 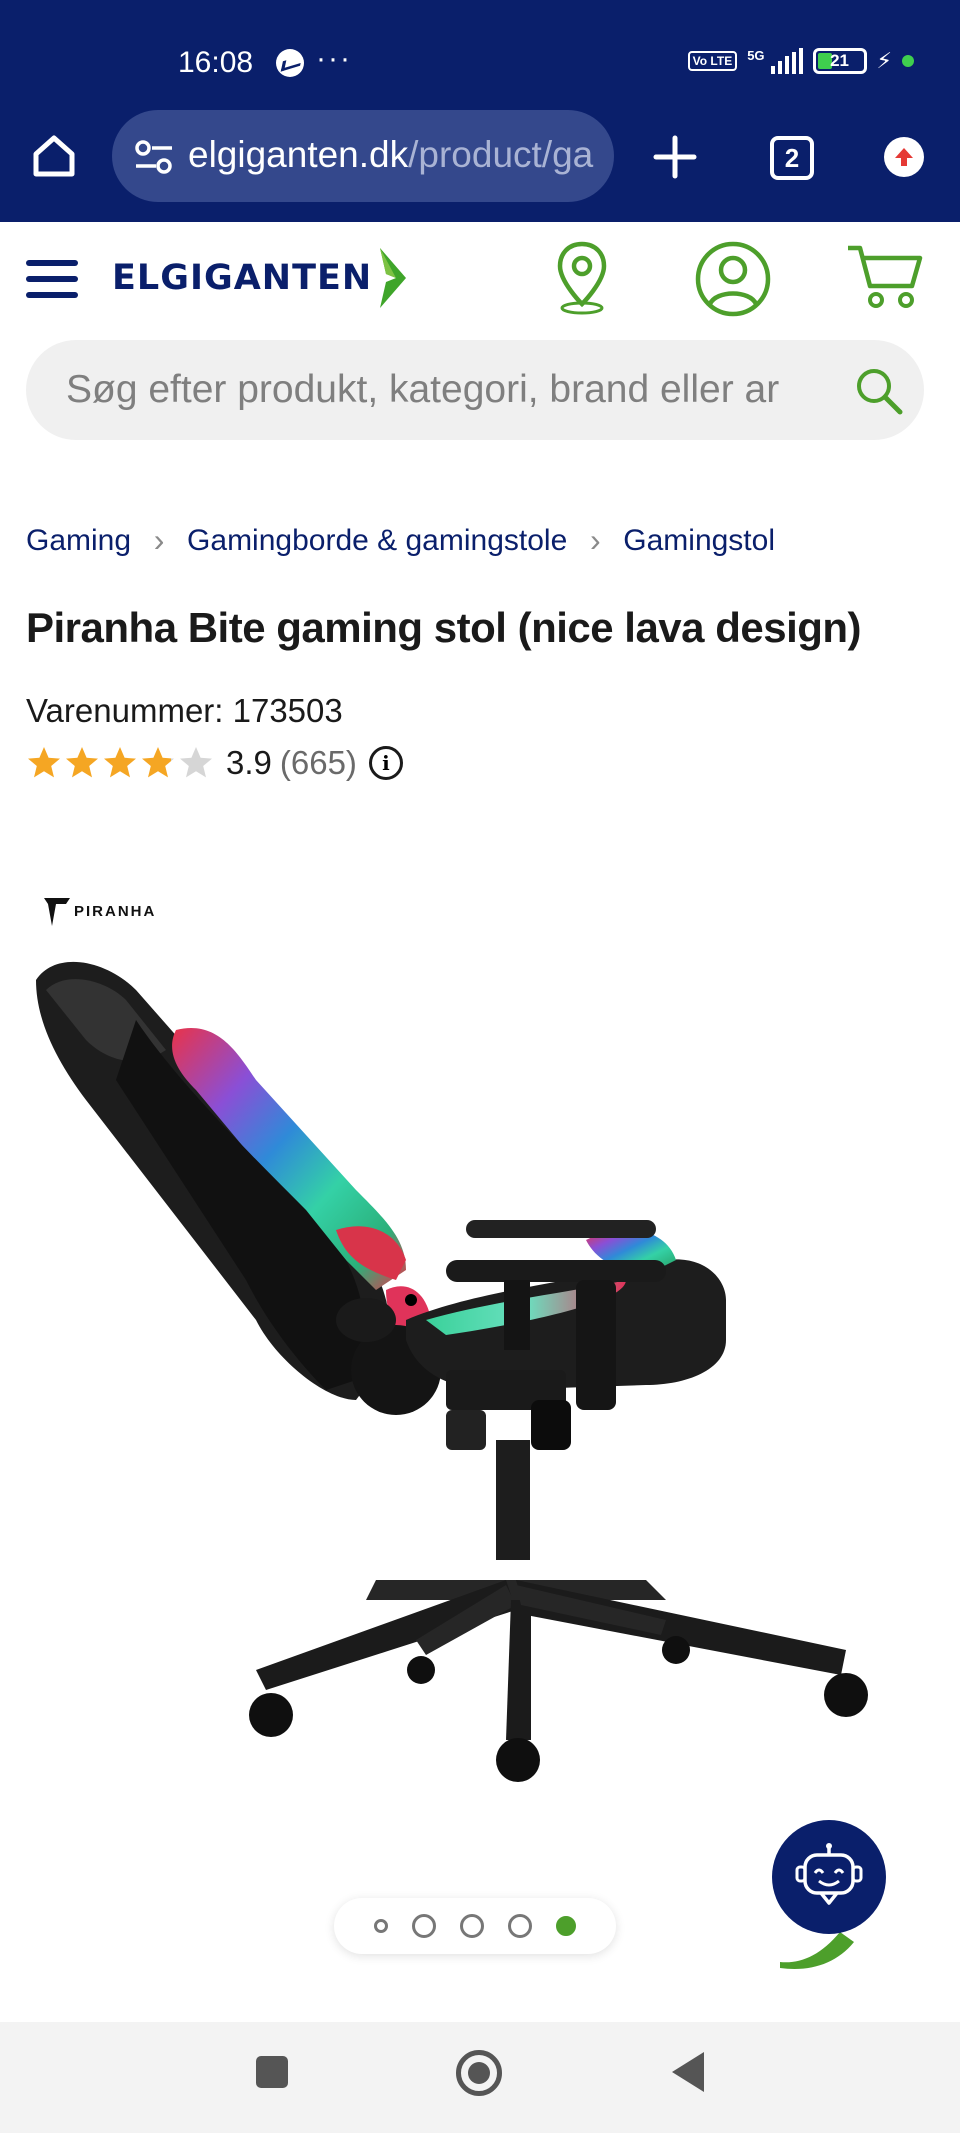 What do you see at coordinates (78, 541) in the screenshot?
I see `breadcrumb-gaming: Gaming` at bounding box center [78, 541].